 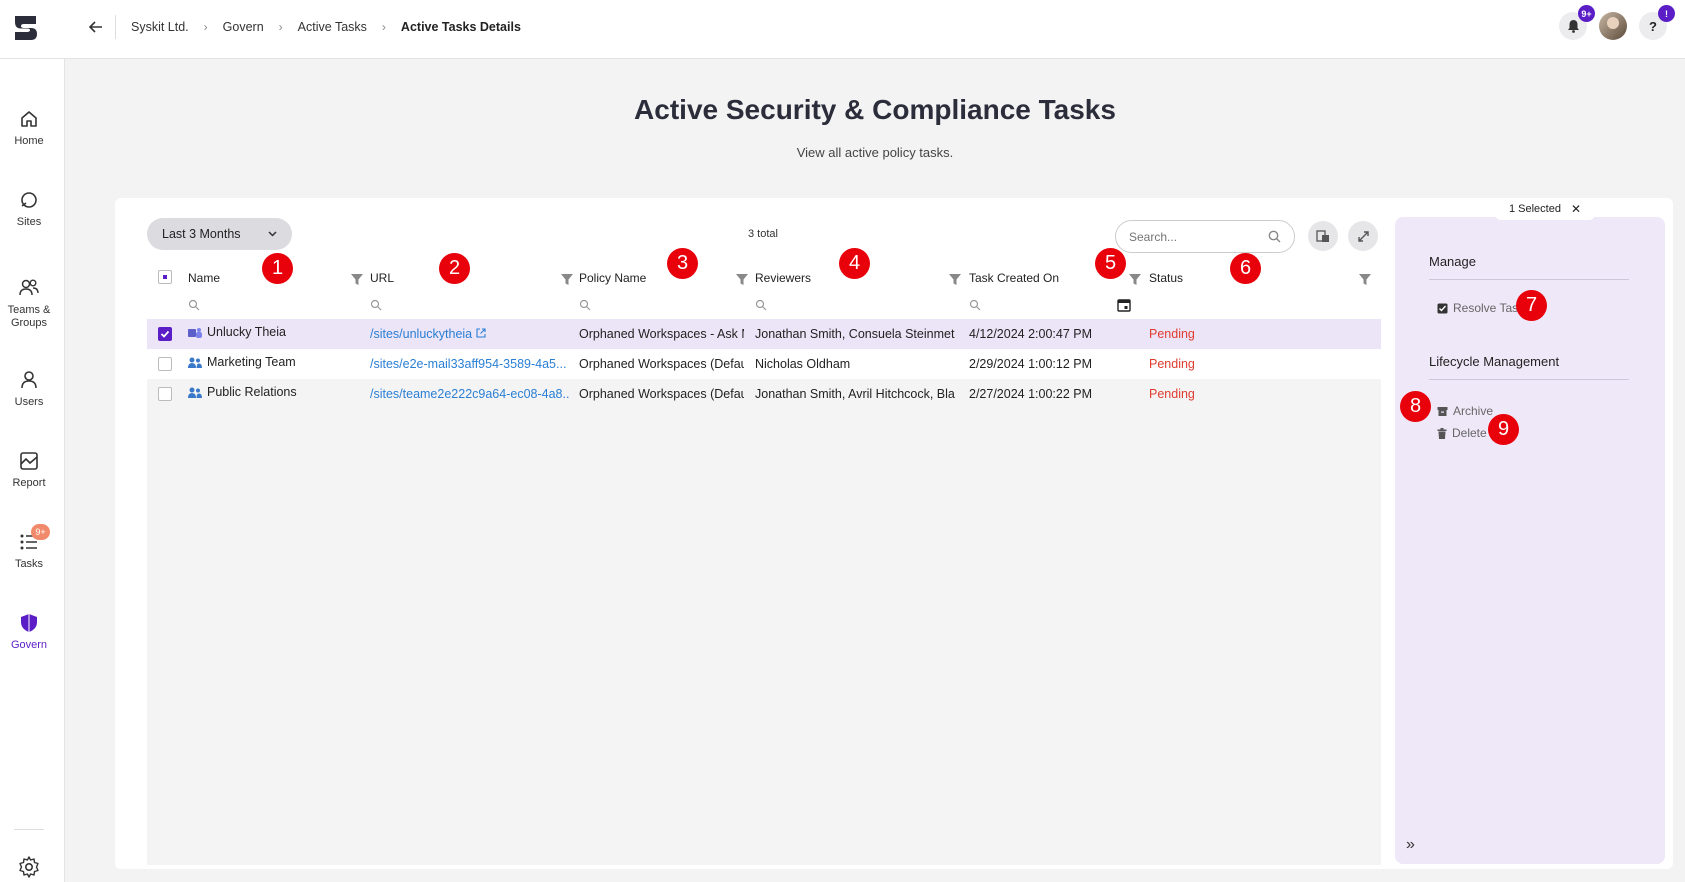 I want to click on column-header-policy: Policy Name, so click(x=612, y=278).